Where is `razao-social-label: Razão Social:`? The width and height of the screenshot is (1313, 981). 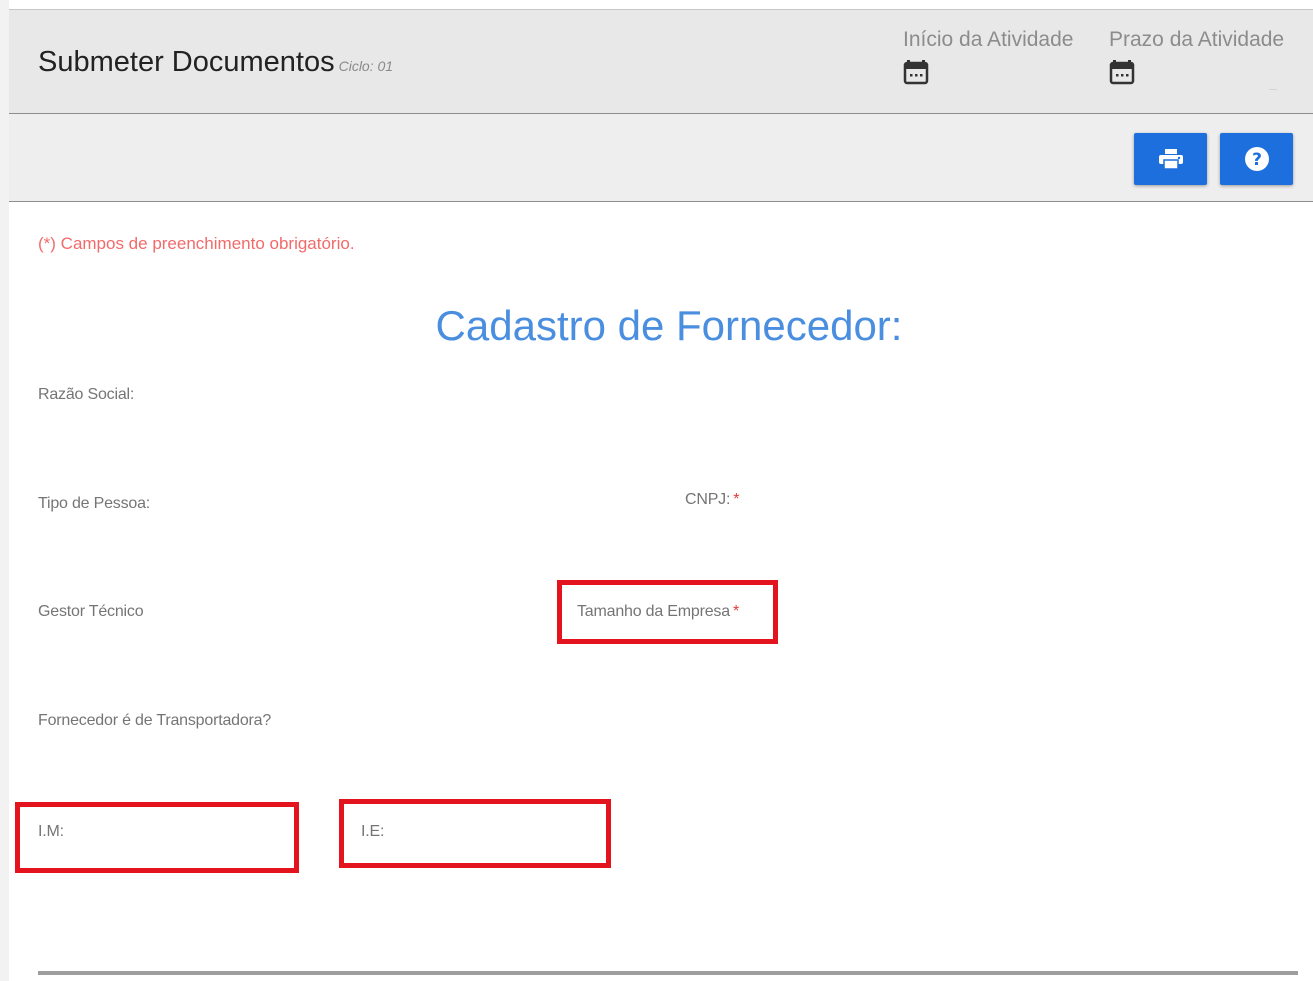 razao-social-label: Razão Social: is located at coordinates (86, 394).